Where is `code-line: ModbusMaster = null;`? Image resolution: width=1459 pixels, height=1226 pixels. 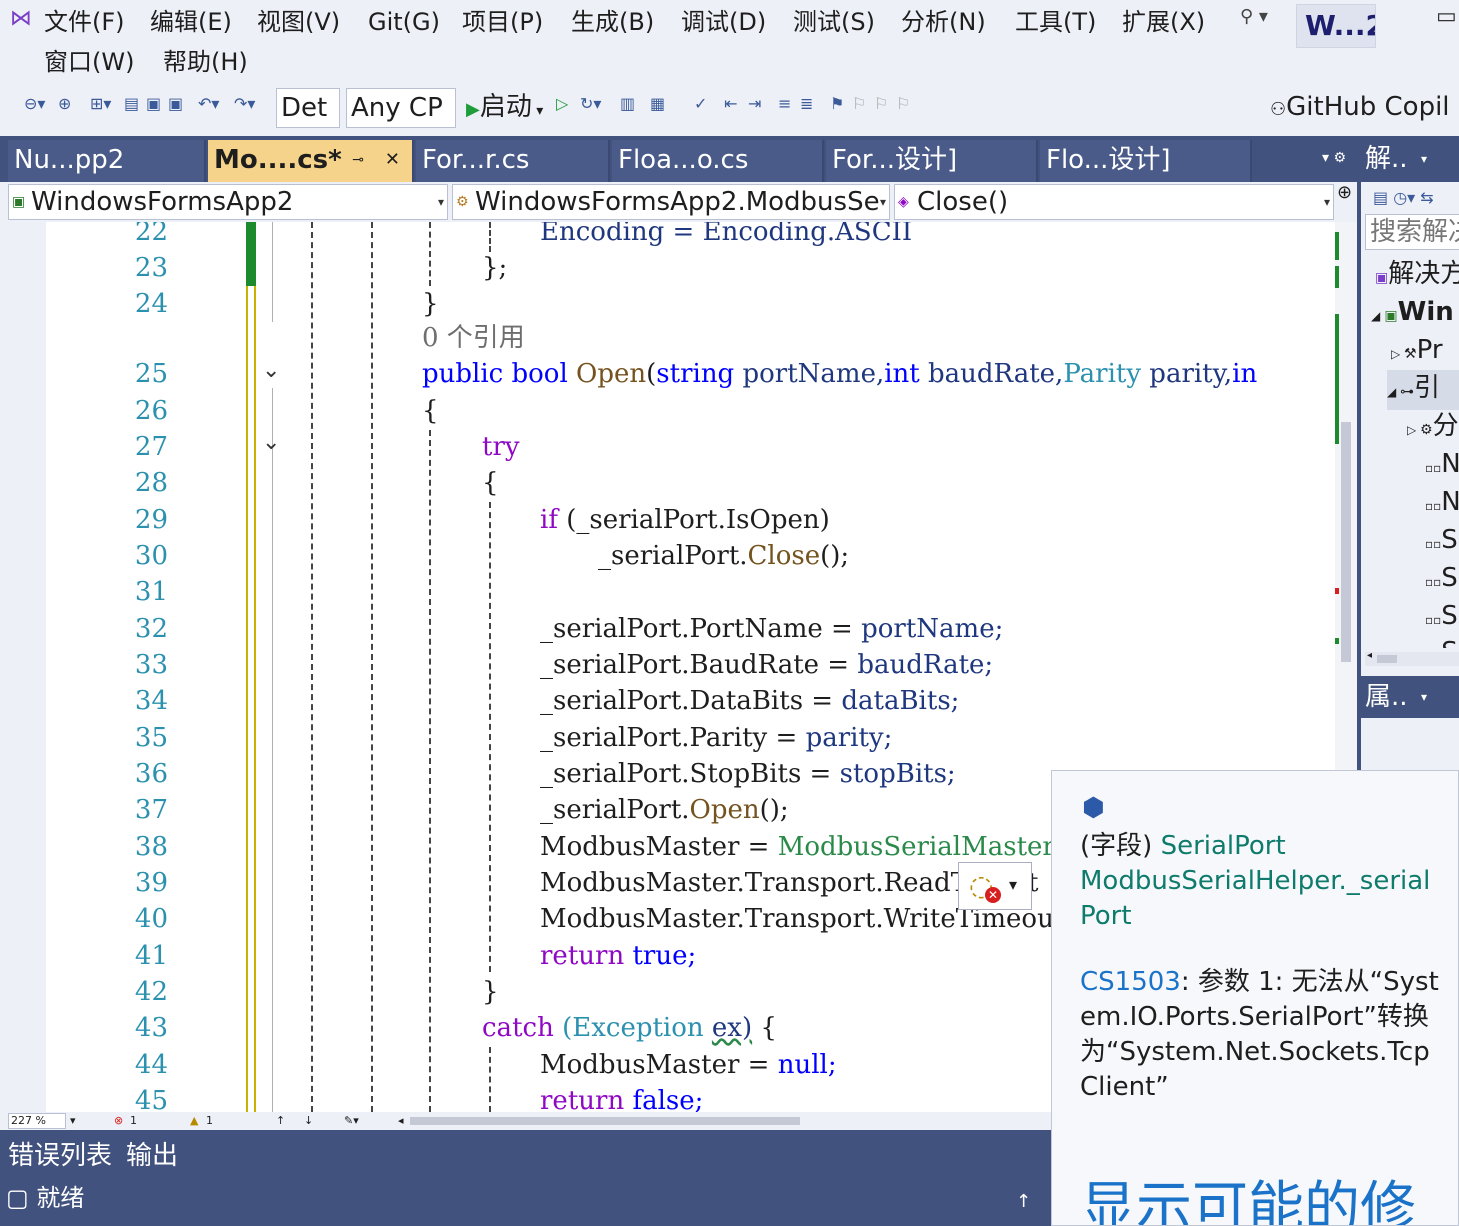
code-line: ModbusMaster = null; is located at coordinates (688, 1065).